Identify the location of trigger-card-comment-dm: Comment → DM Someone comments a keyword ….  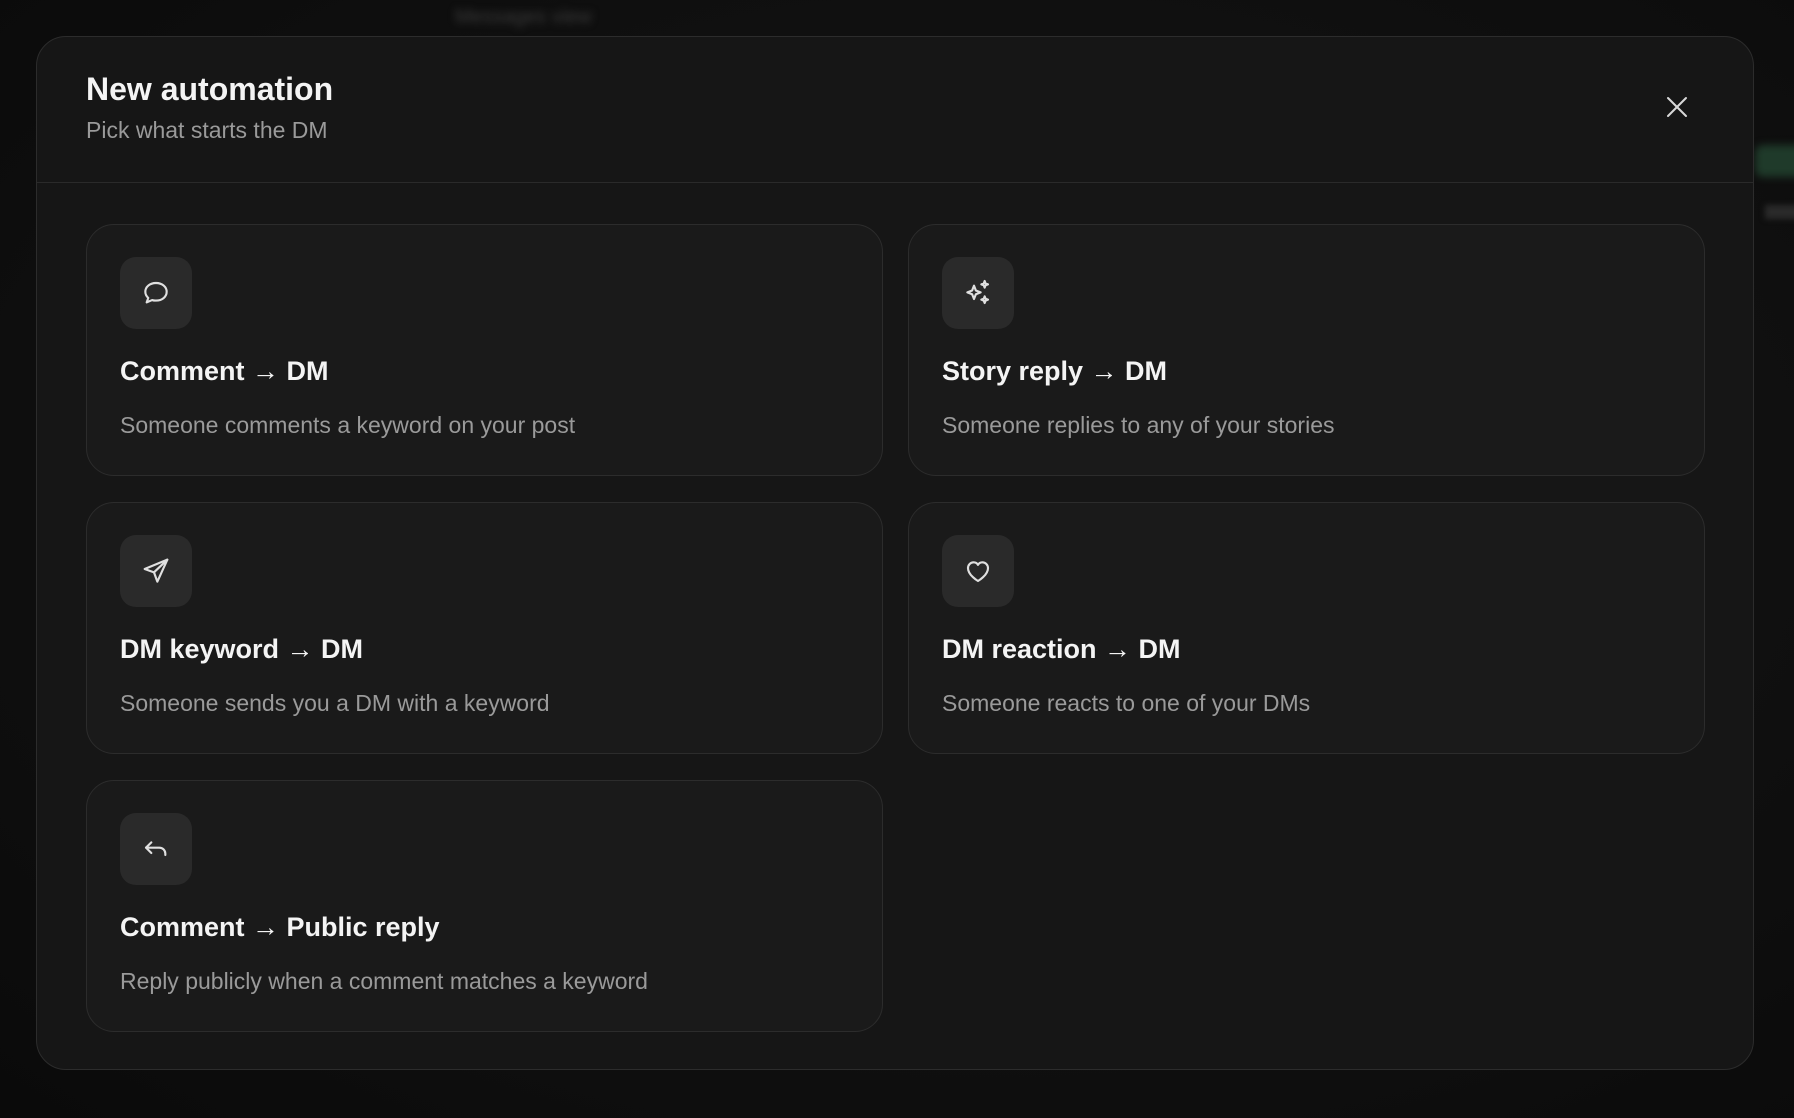
(484, 350).